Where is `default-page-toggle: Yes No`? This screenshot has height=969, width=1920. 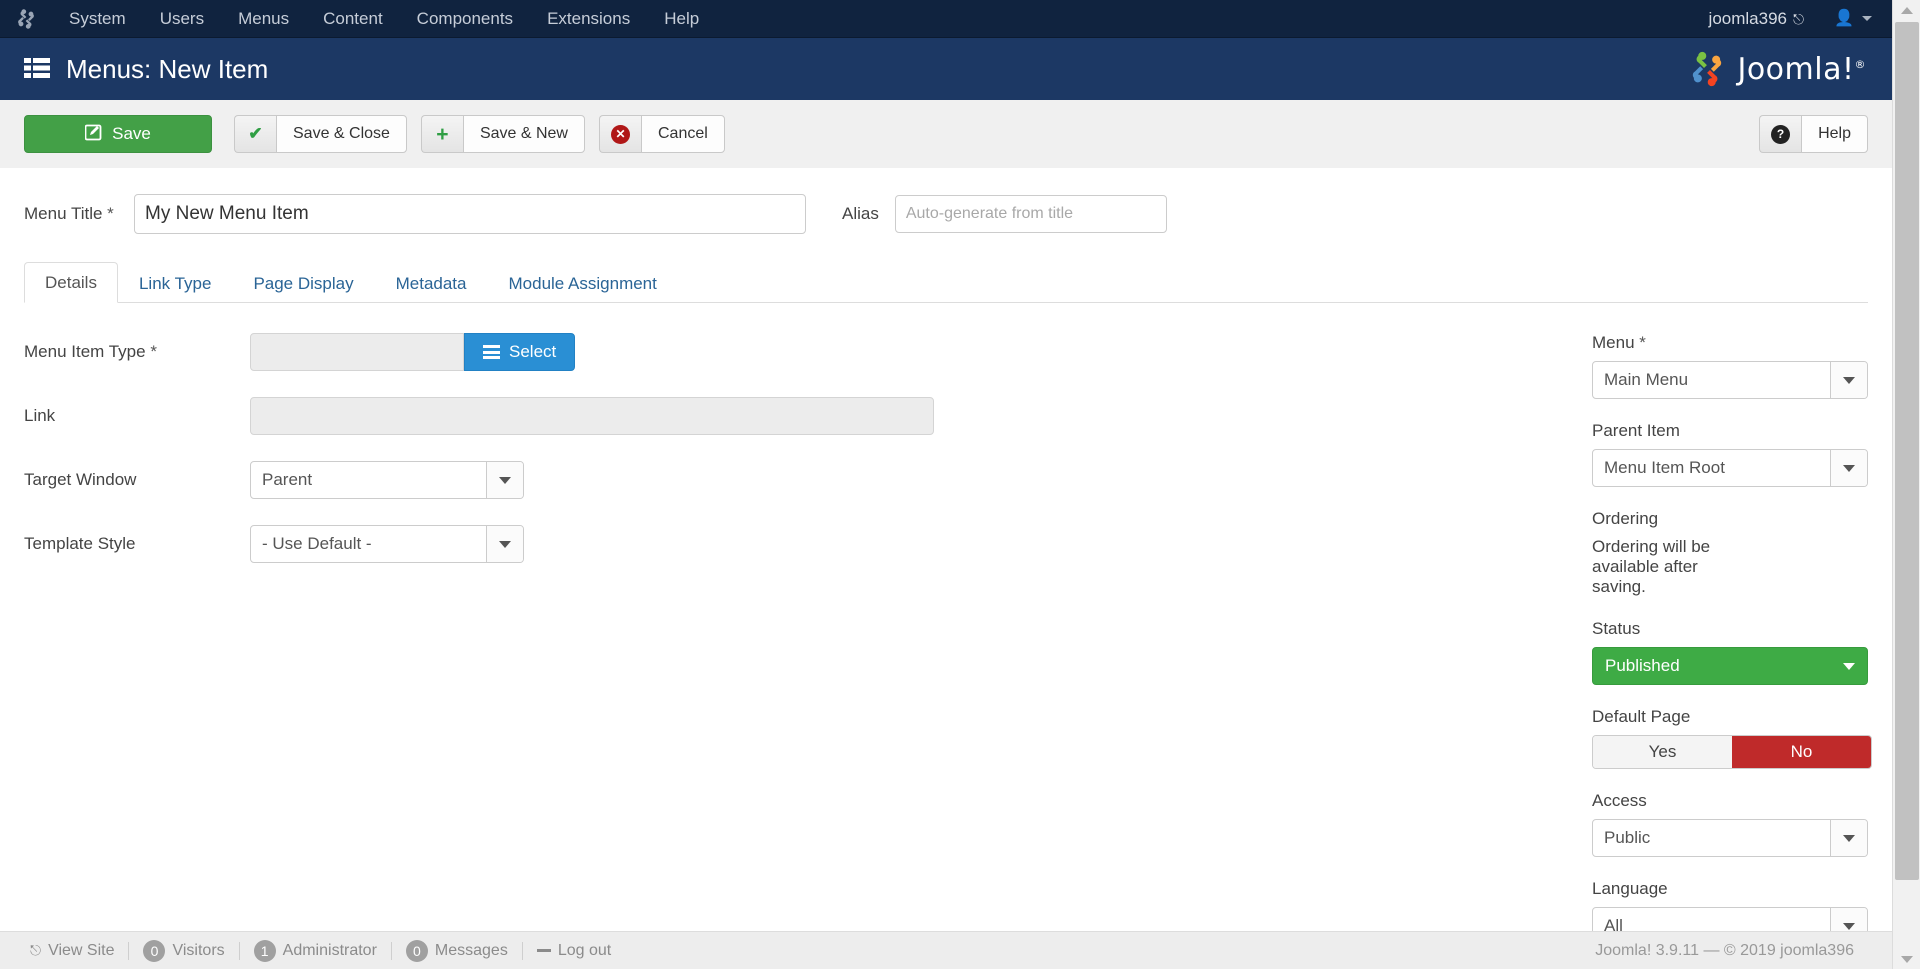 default-page-toggle: Yes No is located at coordinates (1732, 752).